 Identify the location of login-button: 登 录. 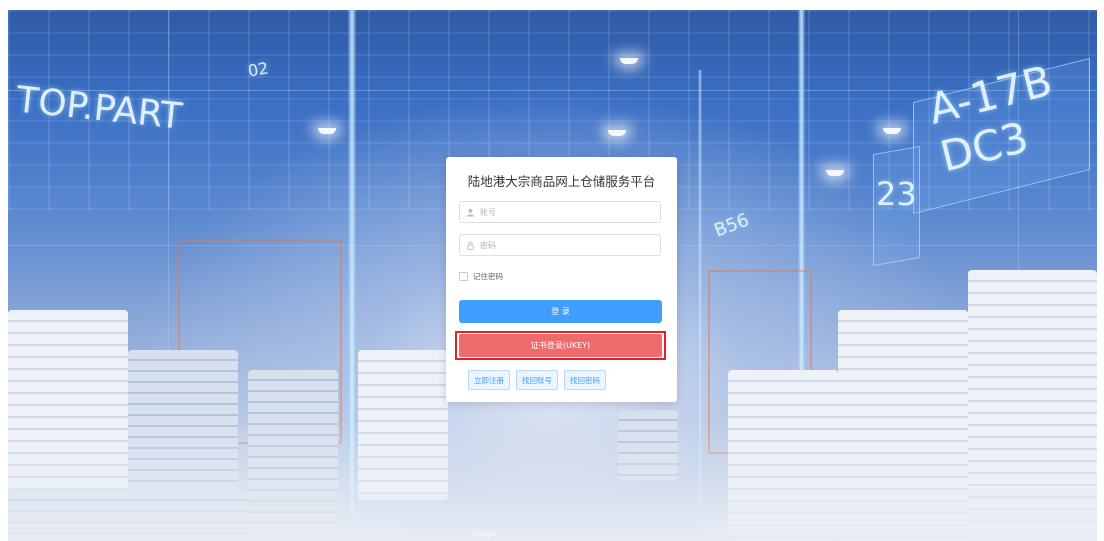
(560, 311).